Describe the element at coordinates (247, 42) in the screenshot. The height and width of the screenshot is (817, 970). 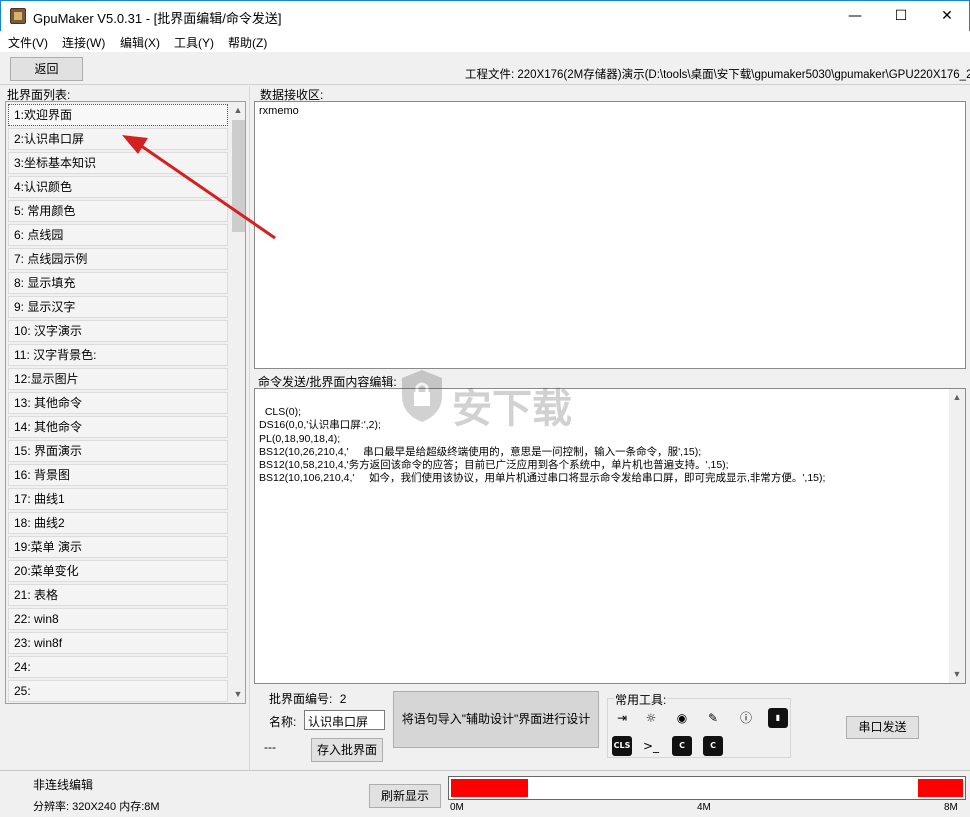
I see `menu-help: 帮助(Z)` at that location.